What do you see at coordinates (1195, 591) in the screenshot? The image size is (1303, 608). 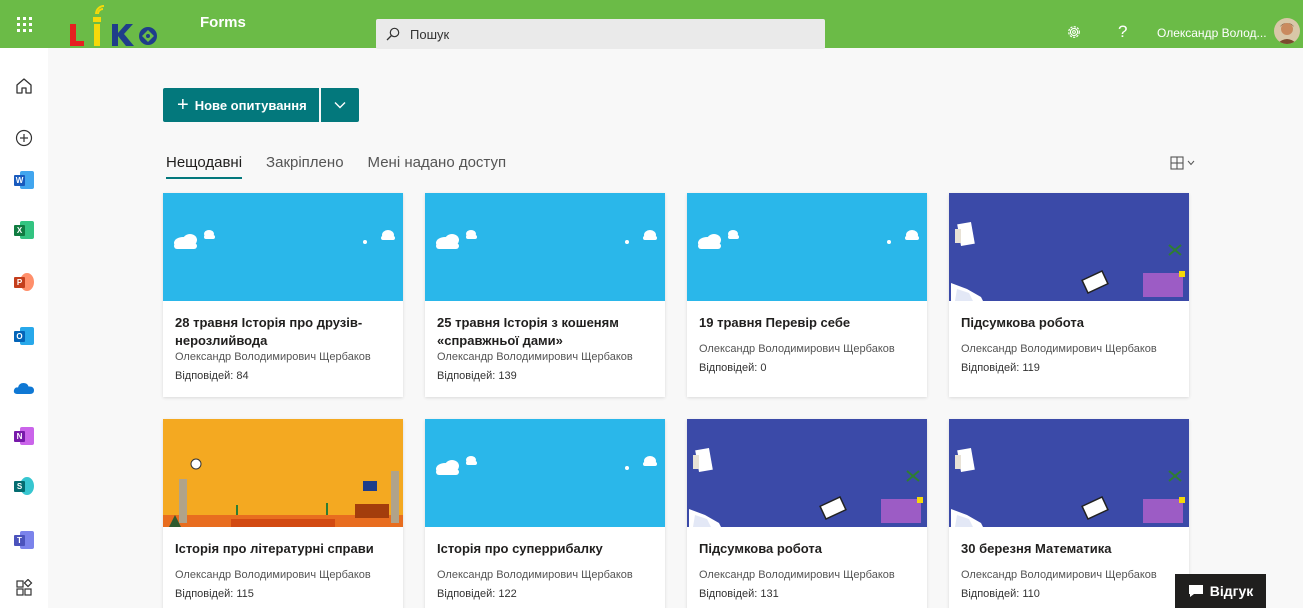 I see `comment-icon` at bounding box center [1195, 591].